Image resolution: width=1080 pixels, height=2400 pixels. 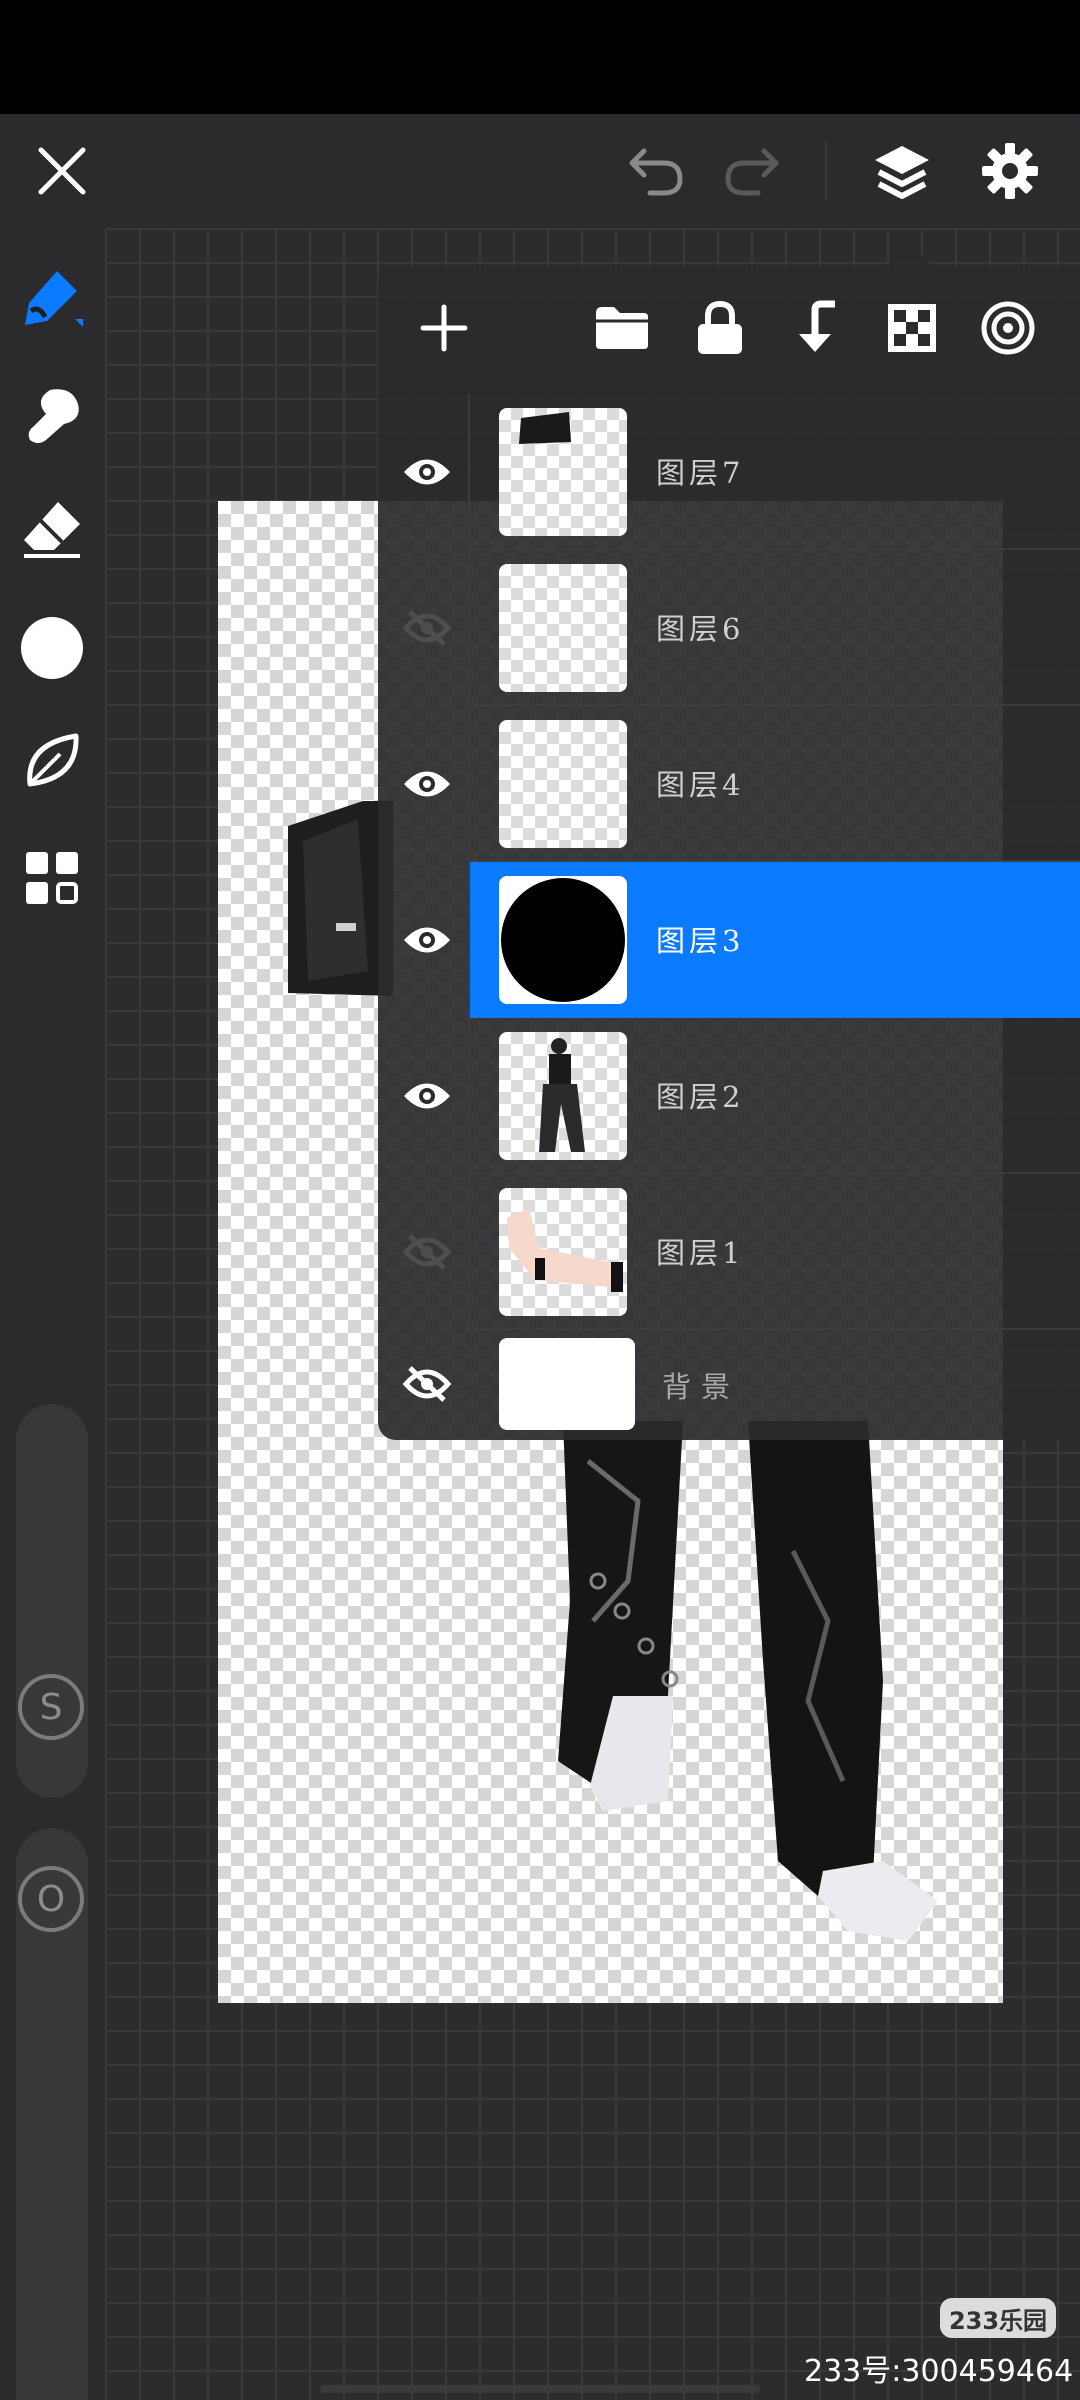 What do you see at coordinates (752, 171) in the screenshot?
I see `redo-icon` at bounding box center [752, 171].